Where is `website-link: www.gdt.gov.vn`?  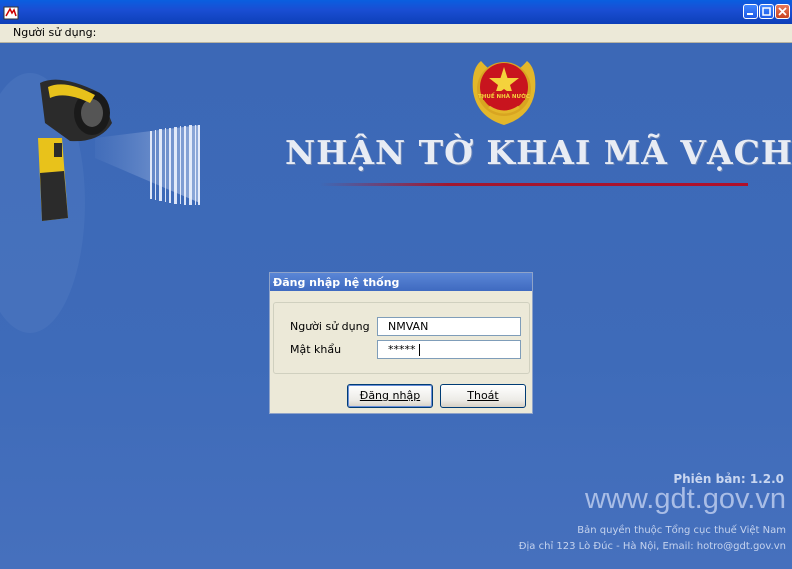
website-link: www.gdt.gov.vn is located at coordinates (685, 499).